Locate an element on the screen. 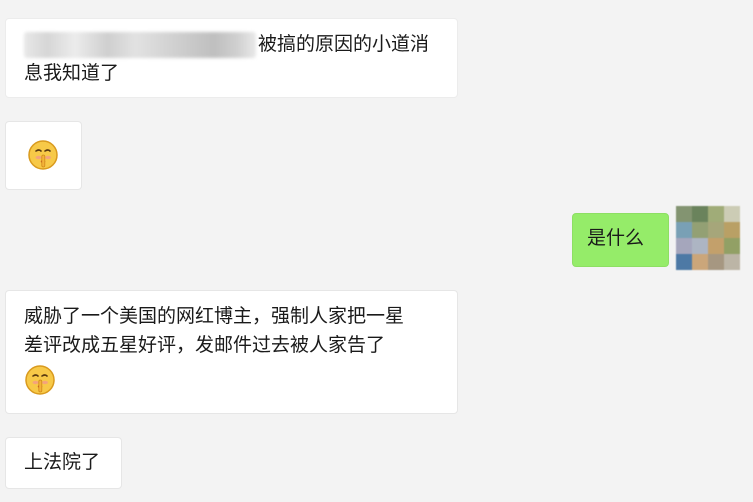 This screenshot has width=753, height=502. message-1-line-1: 被搞的原因的小道消 is located at coordinates (232, 44).